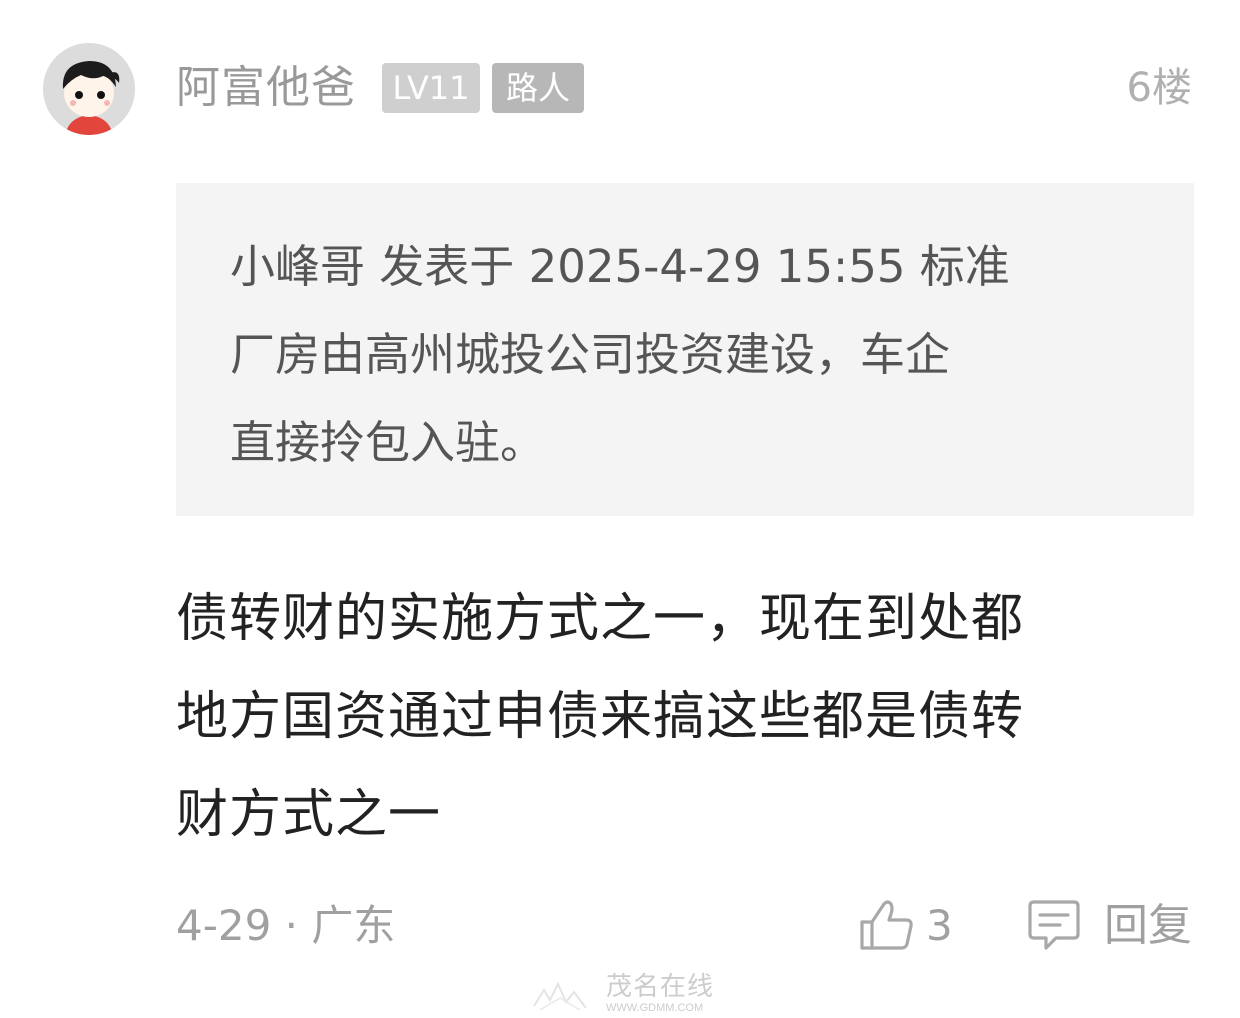 The height and width of the screenshot is (1018, 1240). What do you see at coordinates (1159, 88) in the screenshot?
I see `floor-number: 6楼` at bounding box center [1159, 88].